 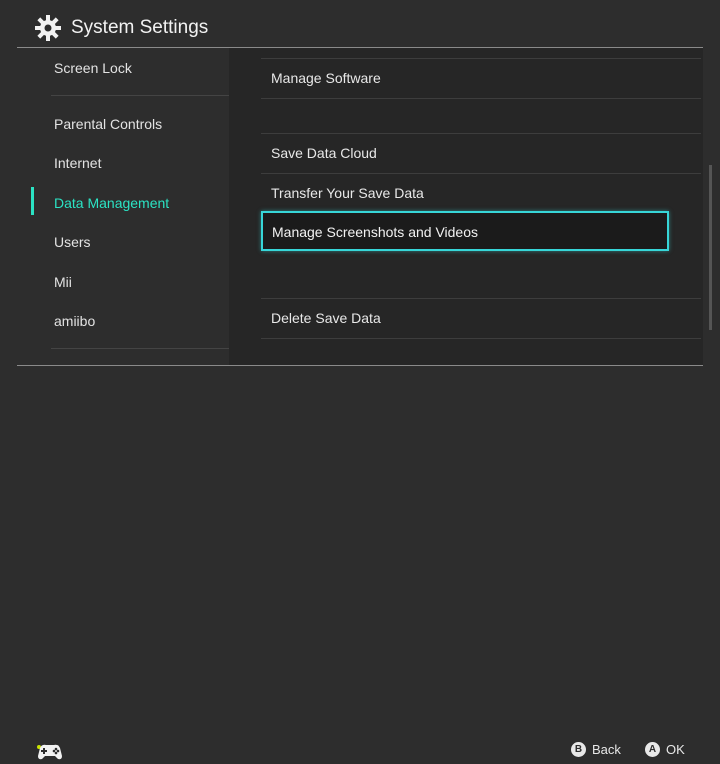 I want to click on row-delete-save-data: Delete Save Data, so click(x=326, y=318).